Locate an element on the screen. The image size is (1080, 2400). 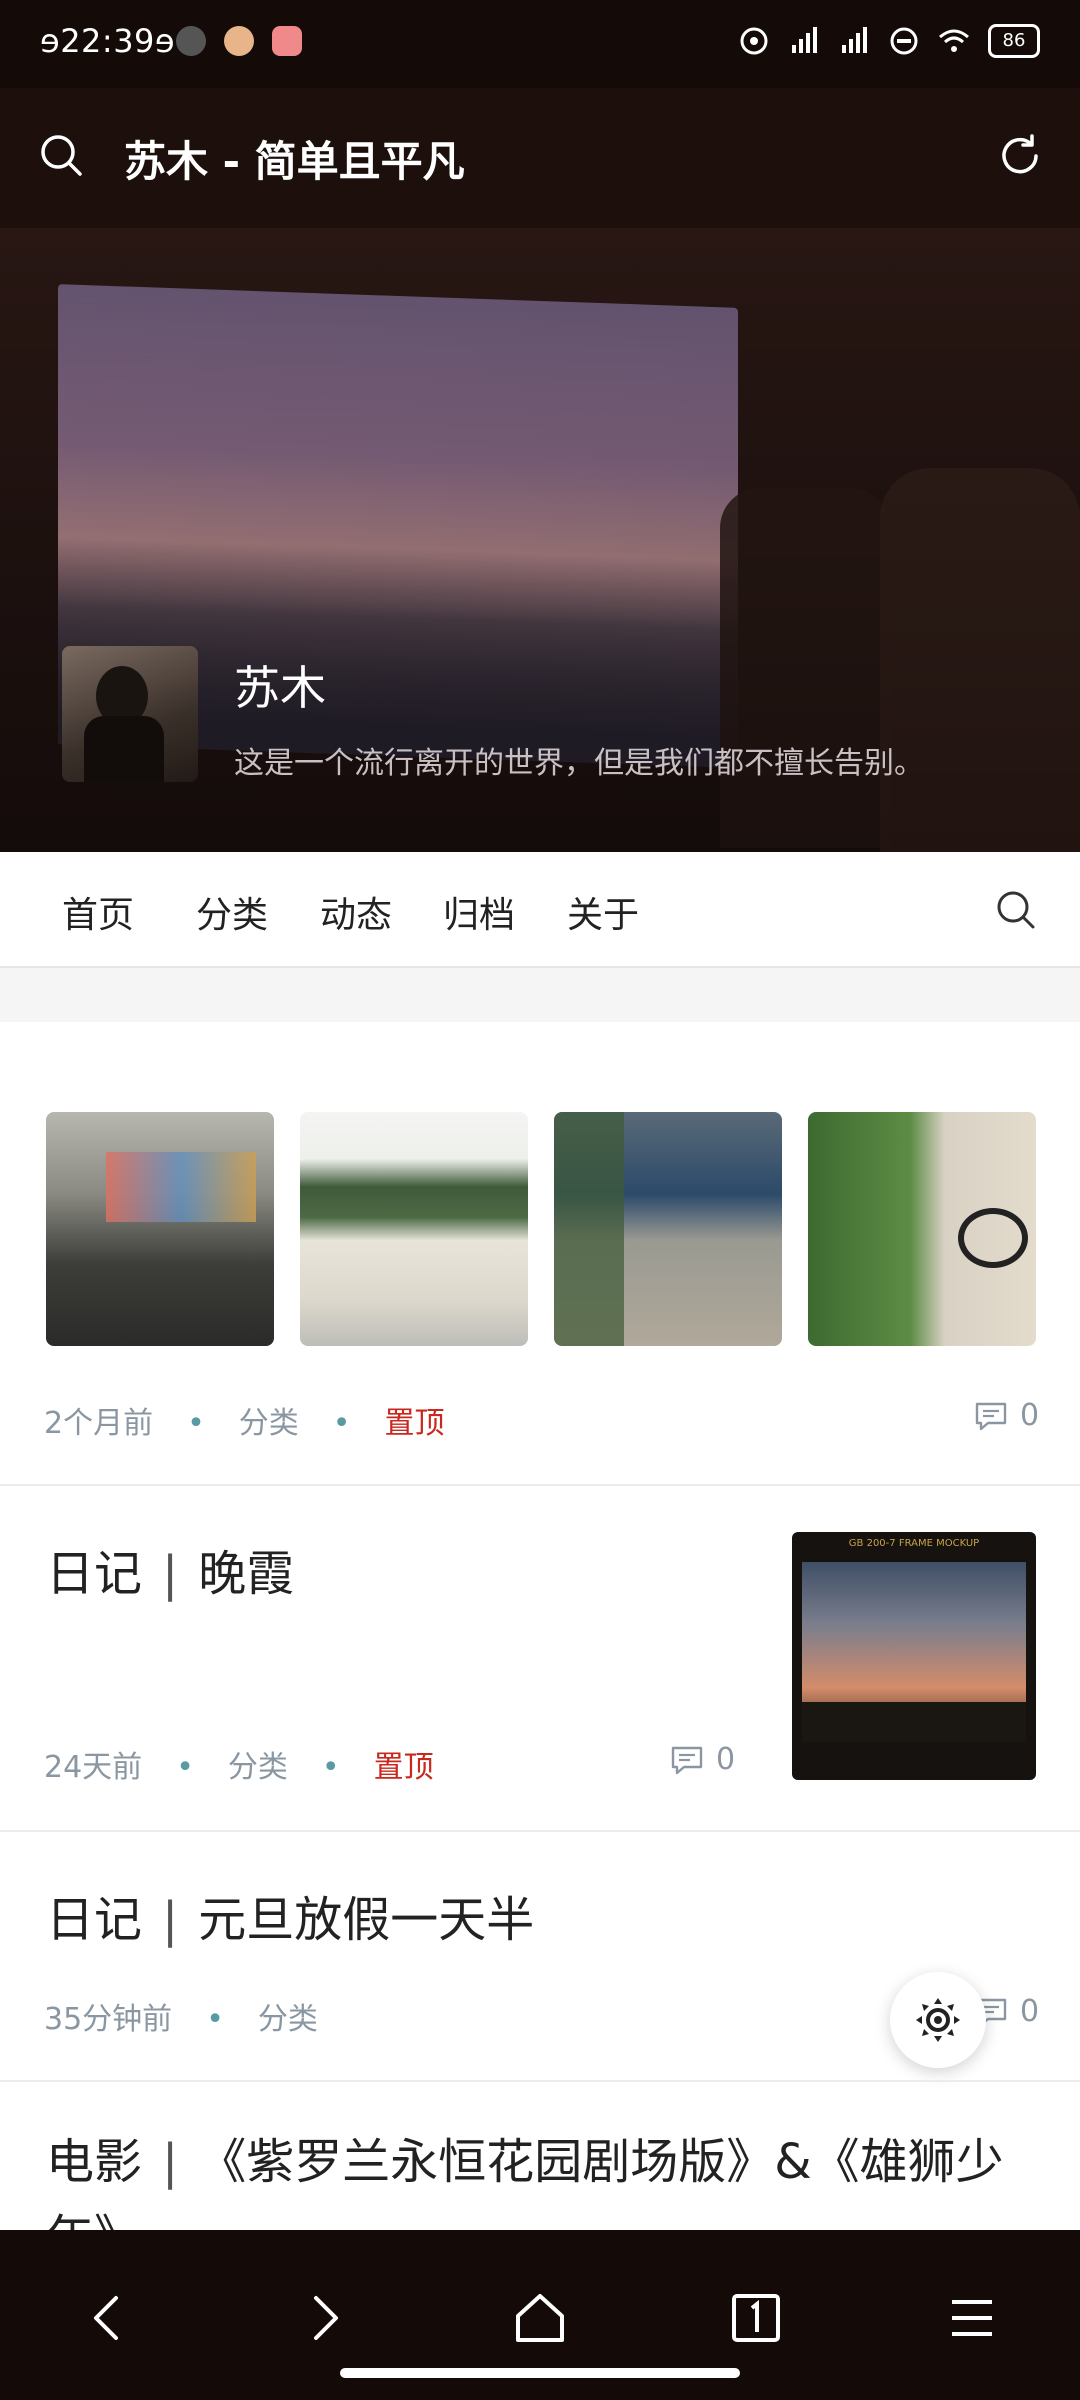
status-bar: ɘ22:39ɘ 86 is located at coordinates (540, 44).